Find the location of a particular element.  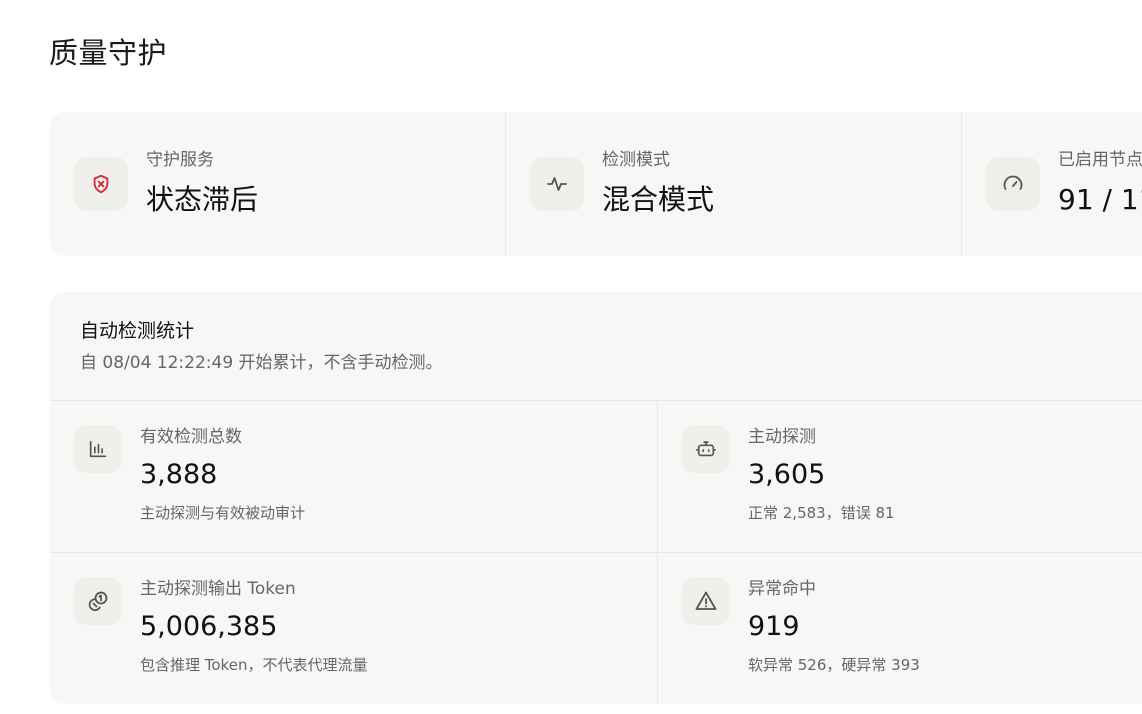

stats-header: 自动检测统计 自 08/04 12:22:49 开始累计，不含手动检测。 is located at coordinates (596, 346).